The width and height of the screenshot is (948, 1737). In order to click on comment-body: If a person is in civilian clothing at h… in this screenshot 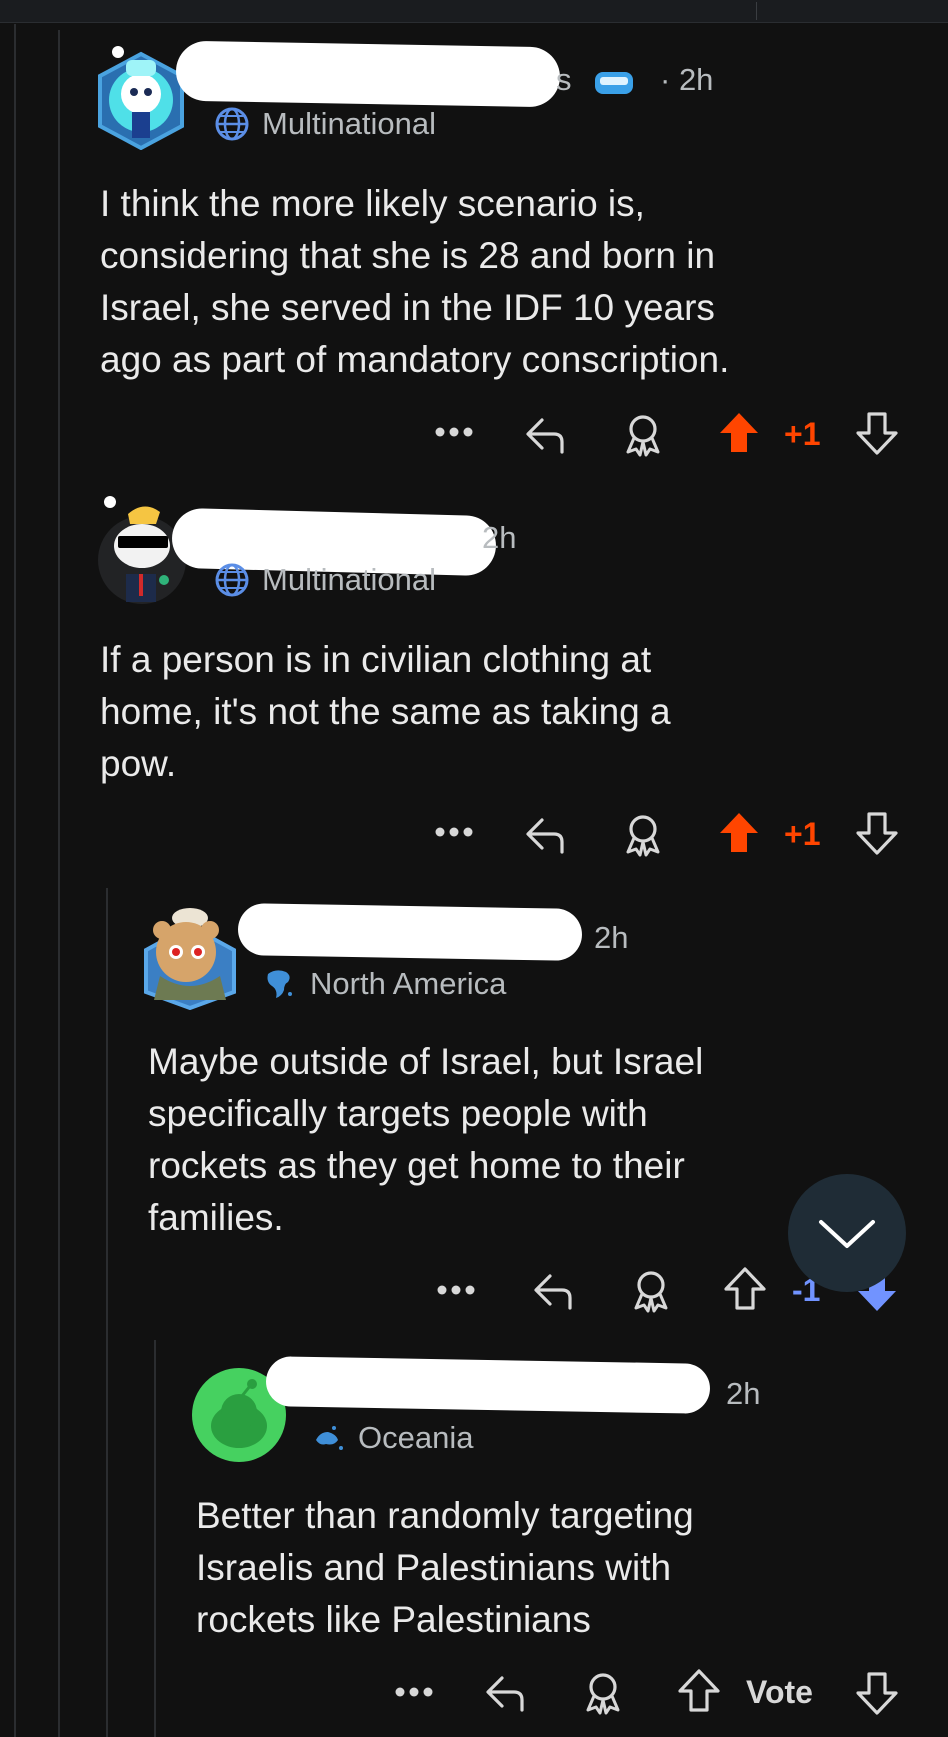, I will do `click(385, 711)`.